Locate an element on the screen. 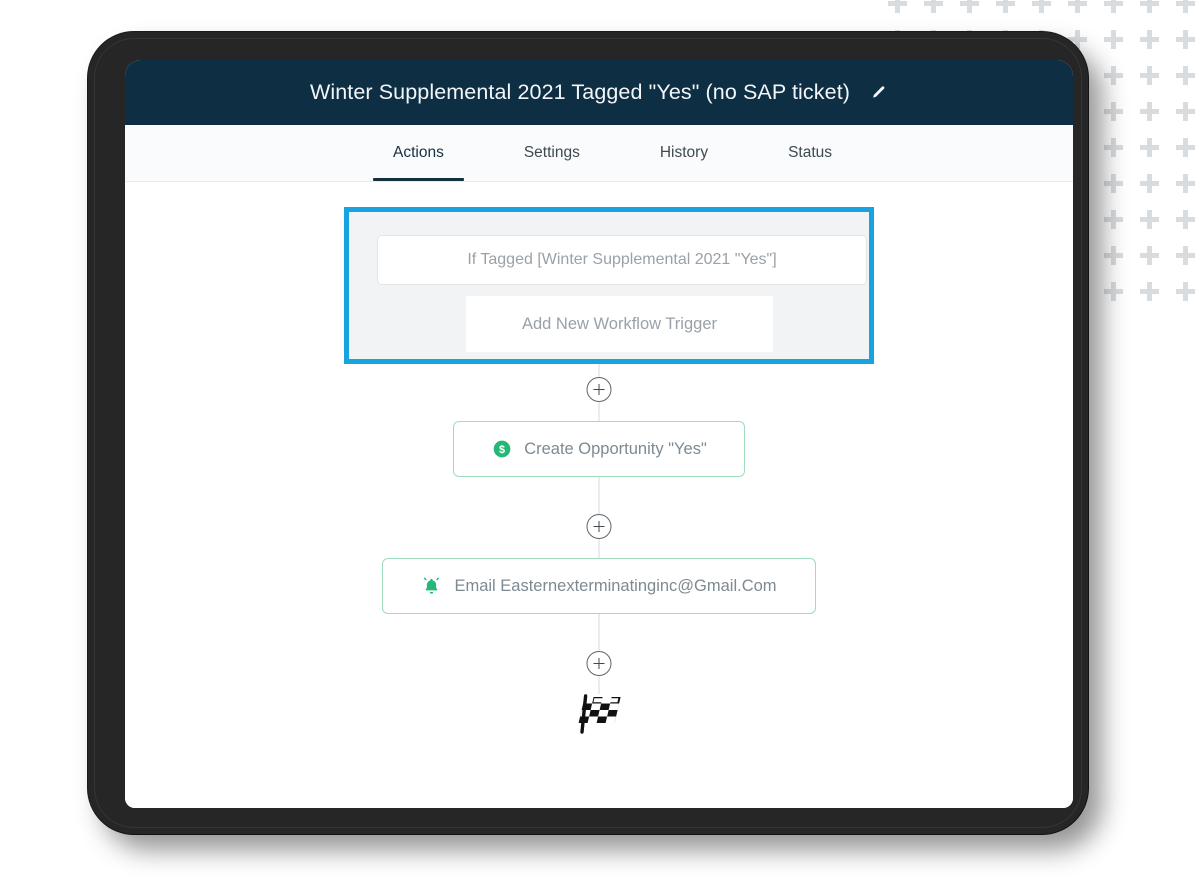 This screenshot has width=1200, height=878. add-trigger-label: Add New Workflow Trigger is located at coordinates (619, 323).